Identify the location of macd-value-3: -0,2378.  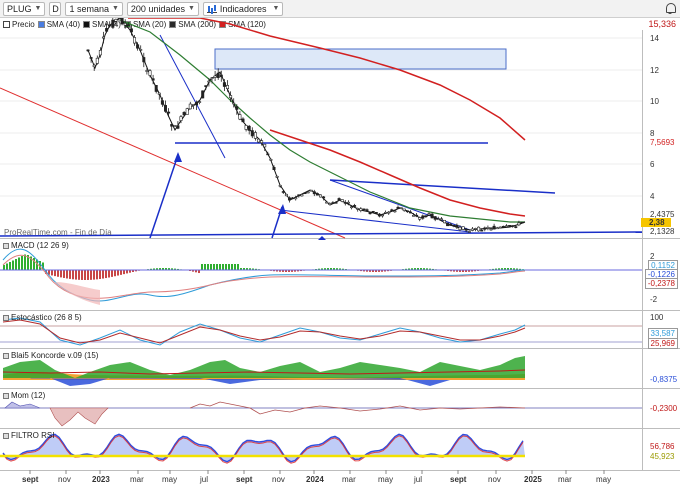
(661, 283).